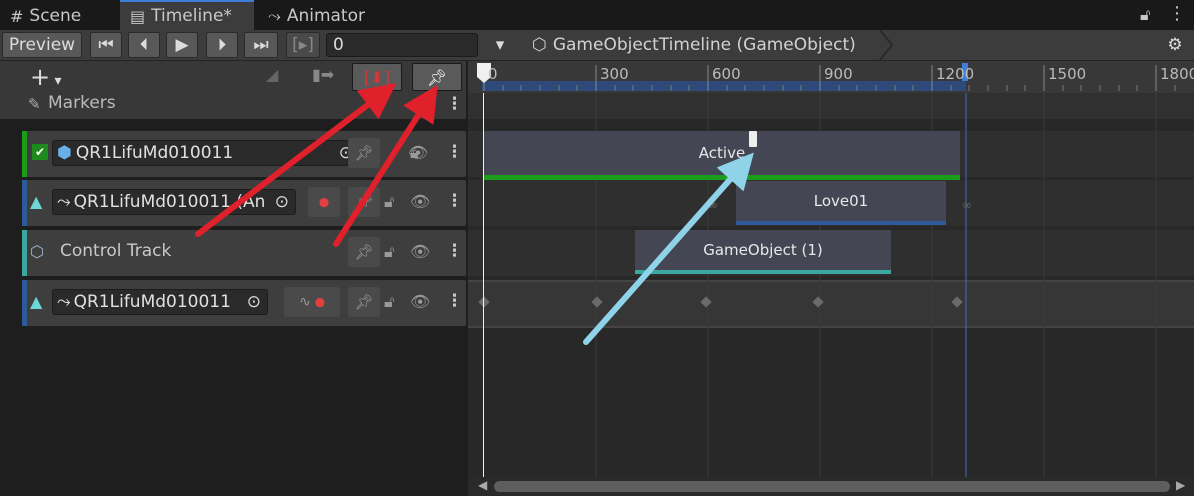 The height and width of the screenshot is (496, 1194). What do you see at coordinates (116, 251) in the screenshot?
I see `track-name: Control Track` at bounding box center [116, 251].